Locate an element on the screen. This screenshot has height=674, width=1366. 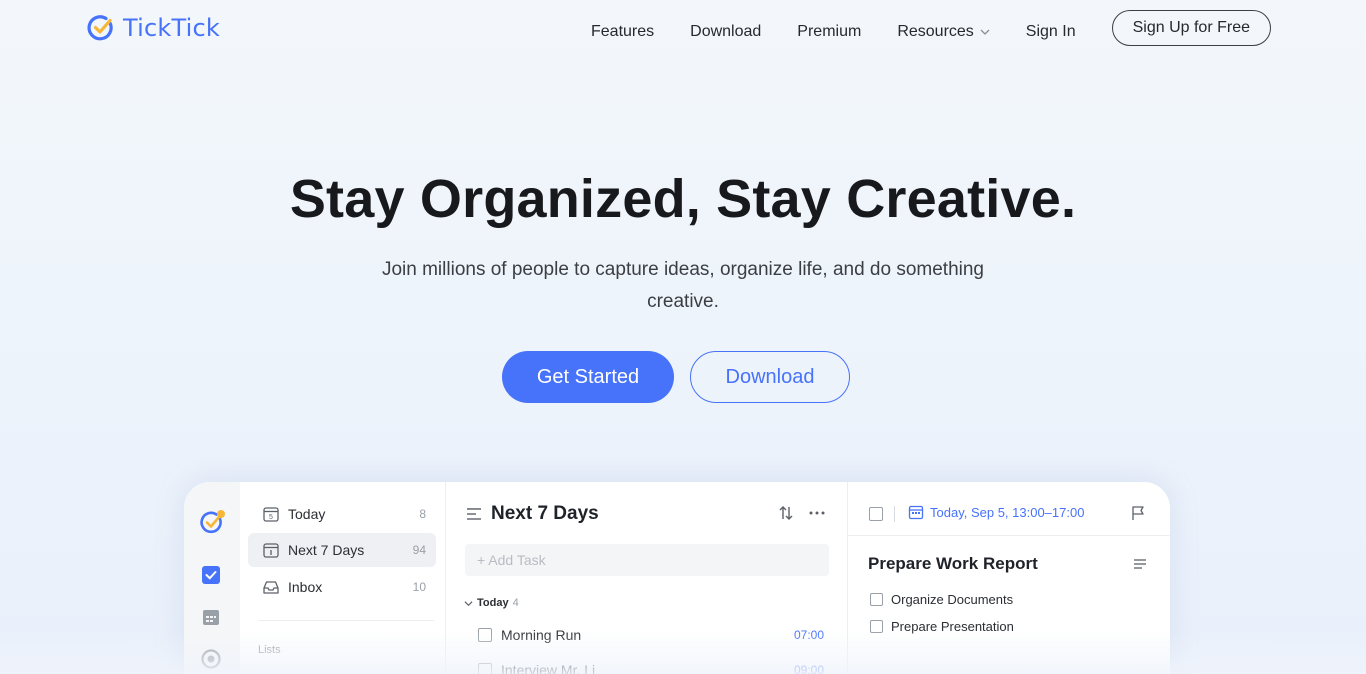
task-detail-title: Prepare Work Report is located at coordinates (953, 564).